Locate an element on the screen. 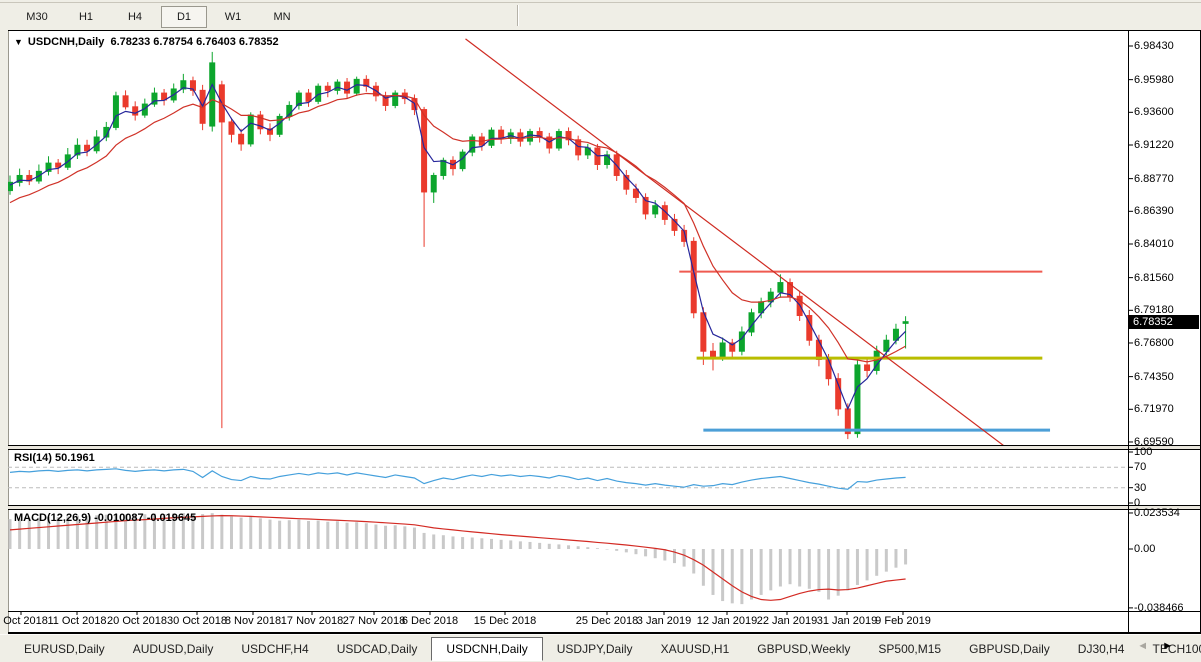  tab-scroll-left-icon: ◄ is located at coordinates (1149, 646).